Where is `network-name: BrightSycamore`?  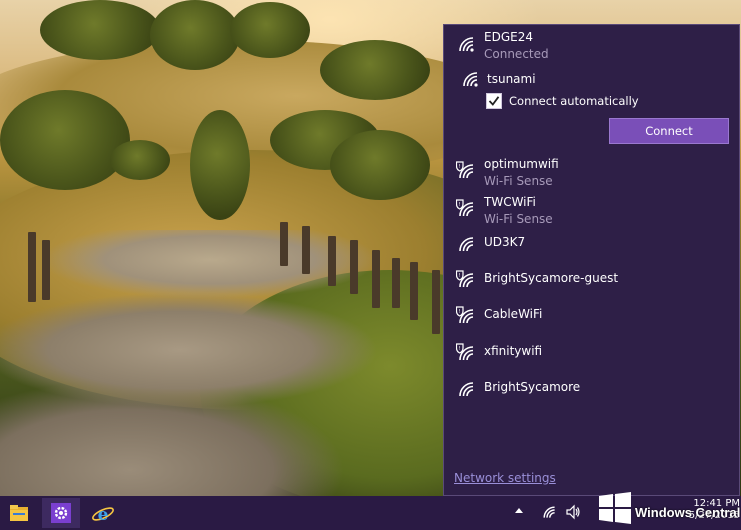
network-name: BrightSycamore is located at coordinates (532, 387).